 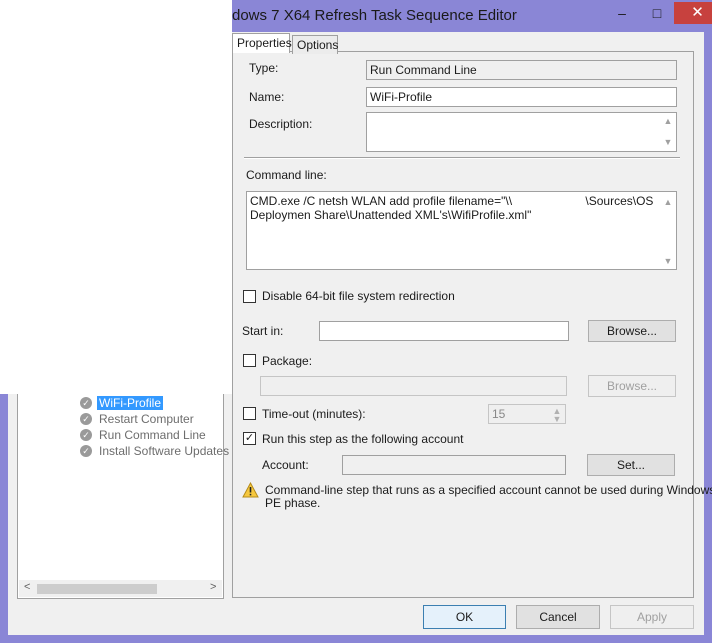 What do you see at coordinates (652, 617) in the screenshot?
I see `apply-button: Apply` at bounding box center [652, 617].